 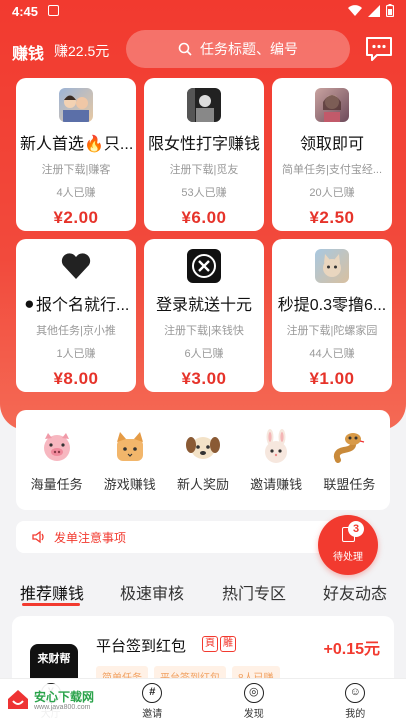 What do you see at coordinates (204, 217) in the screenshot?
I see `task-price: ¥6.00` at bounding box center [204, 217].